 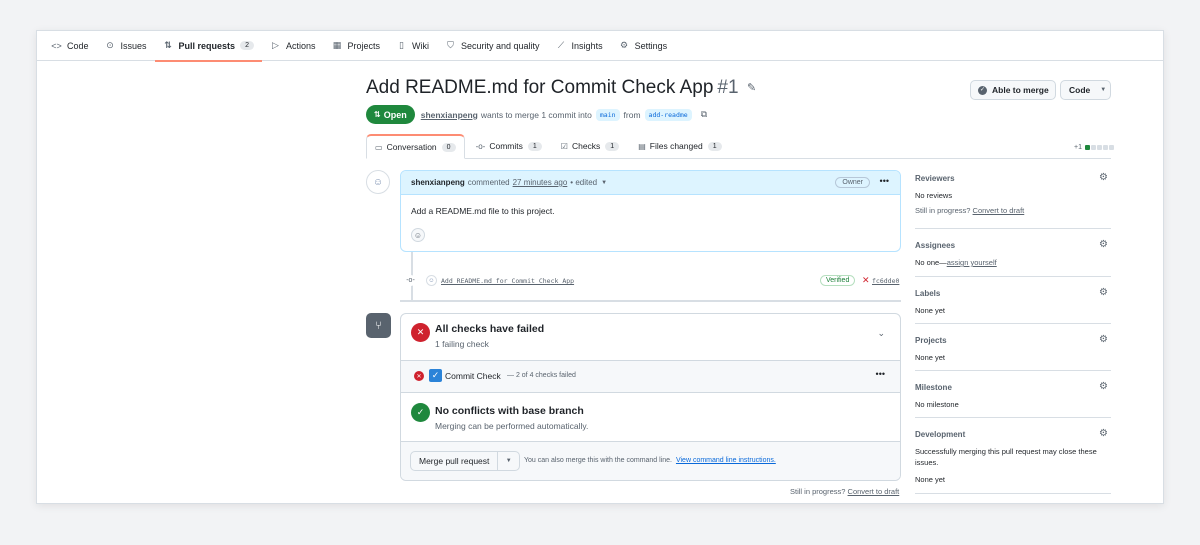 I want to click on nav-label: Wiki, so click(x=420, y=45).